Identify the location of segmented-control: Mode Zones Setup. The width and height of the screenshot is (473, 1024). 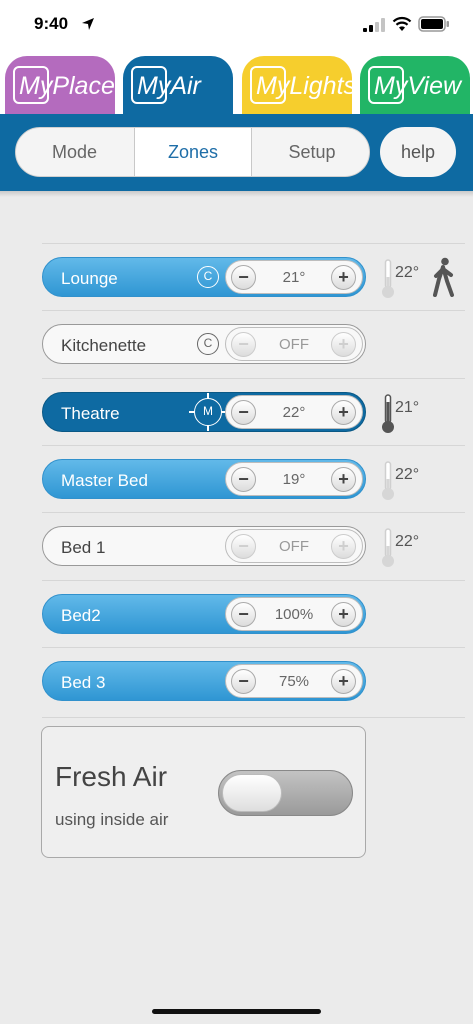
(192, 152).